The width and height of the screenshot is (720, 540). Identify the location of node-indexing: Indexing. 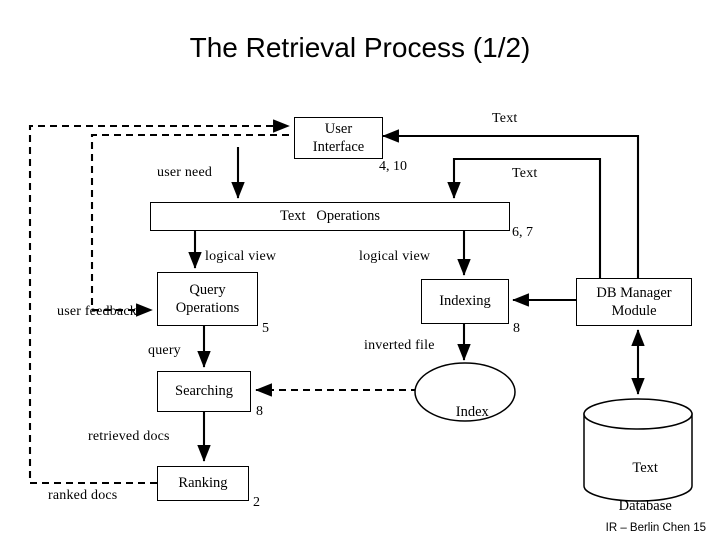
(465, 301).